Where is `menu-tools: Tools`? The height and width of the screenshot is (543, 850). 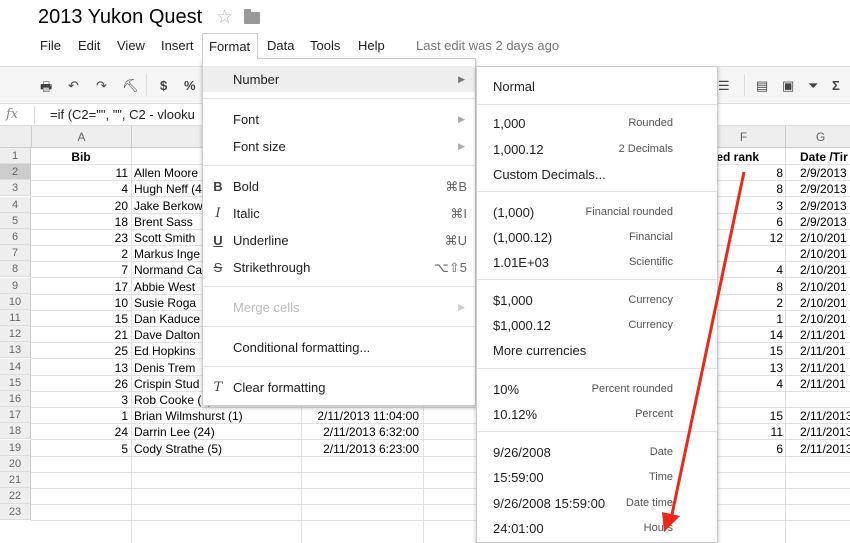
menu-tools: Tools is located at coordinates (325, 45).